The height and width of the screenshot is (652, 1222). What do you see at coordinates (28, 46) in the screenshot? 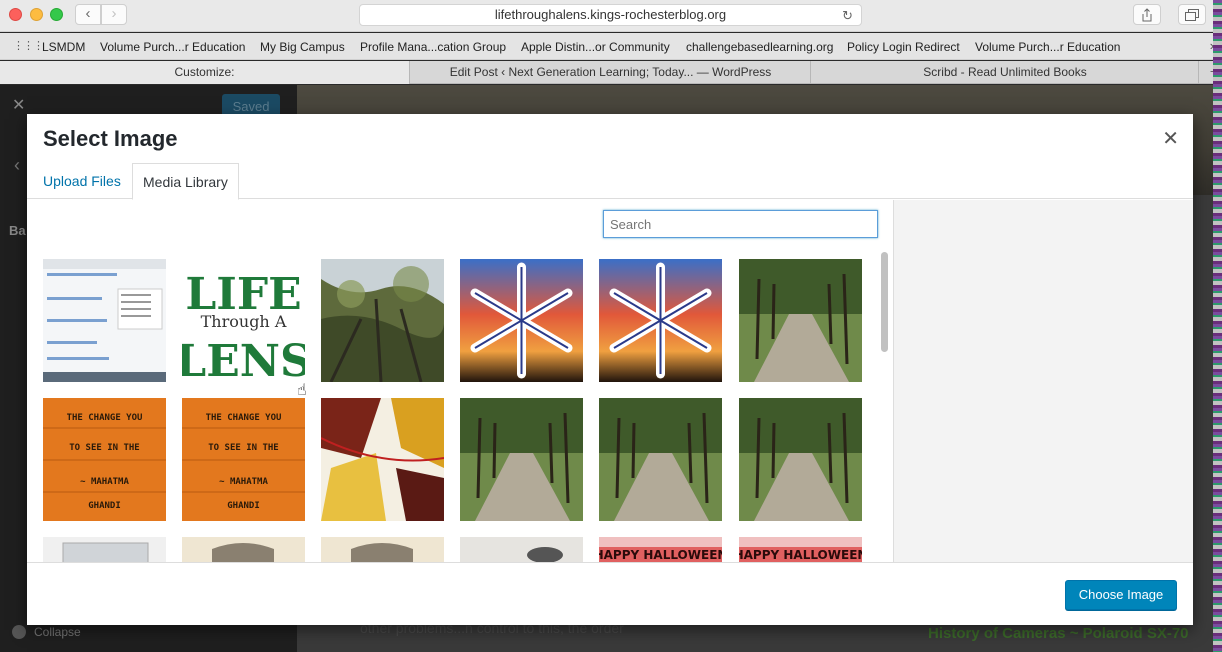
I see `grid-icon: ⋮⋮⋮` at bounding box center [28, 46].